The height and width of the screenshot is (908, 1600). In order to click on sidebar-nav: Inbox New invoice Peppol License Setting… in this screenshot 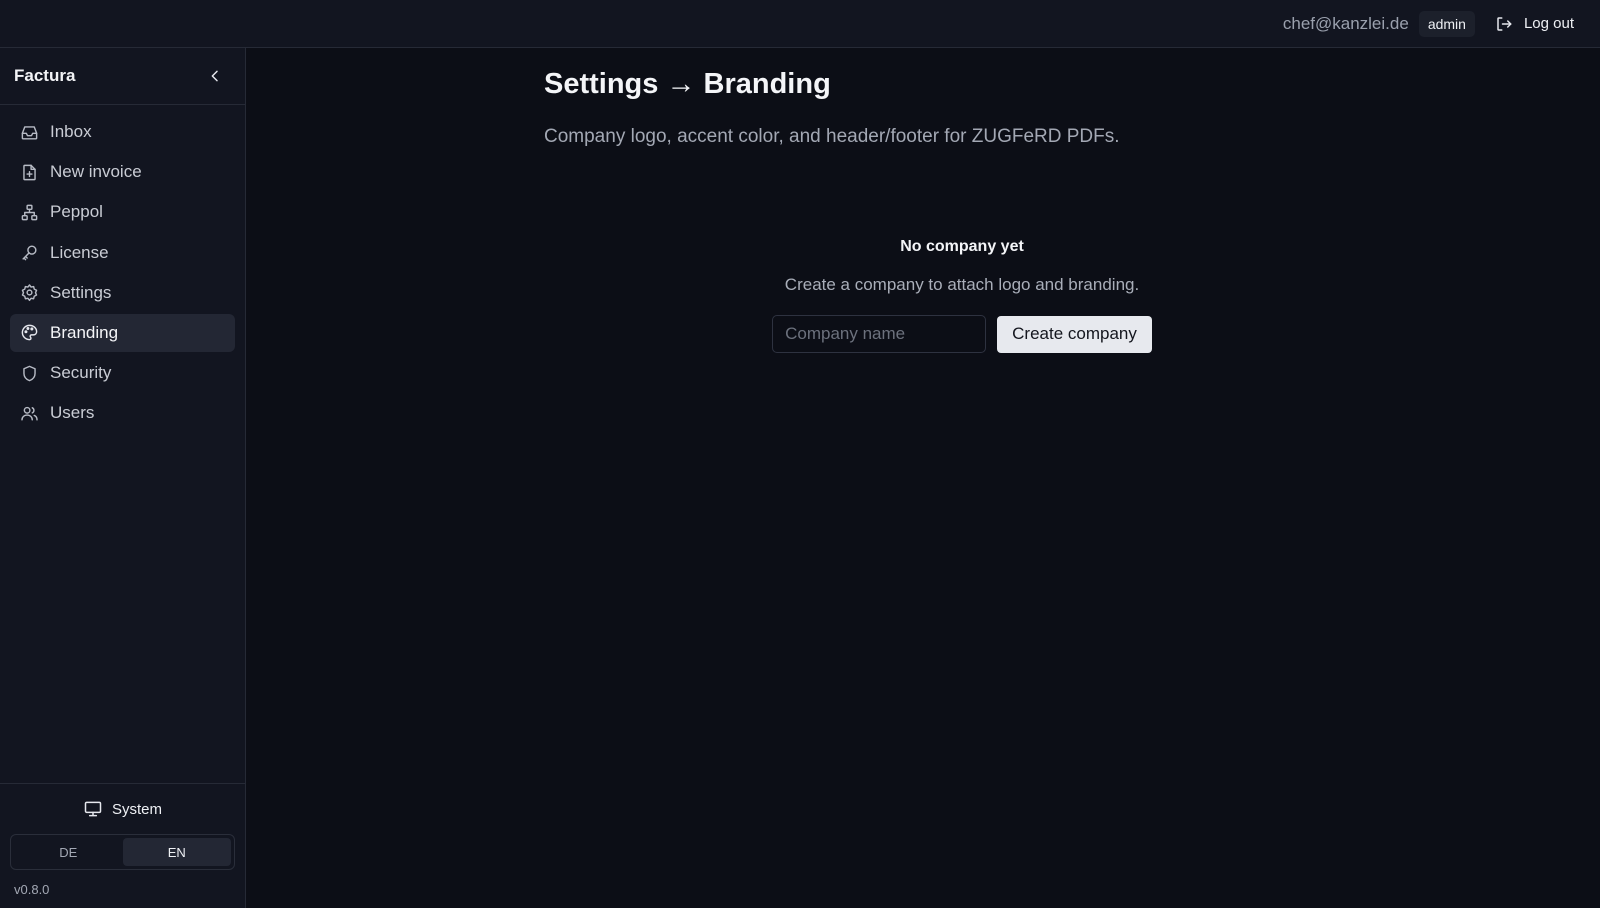, I will do `click(122, 268)`.